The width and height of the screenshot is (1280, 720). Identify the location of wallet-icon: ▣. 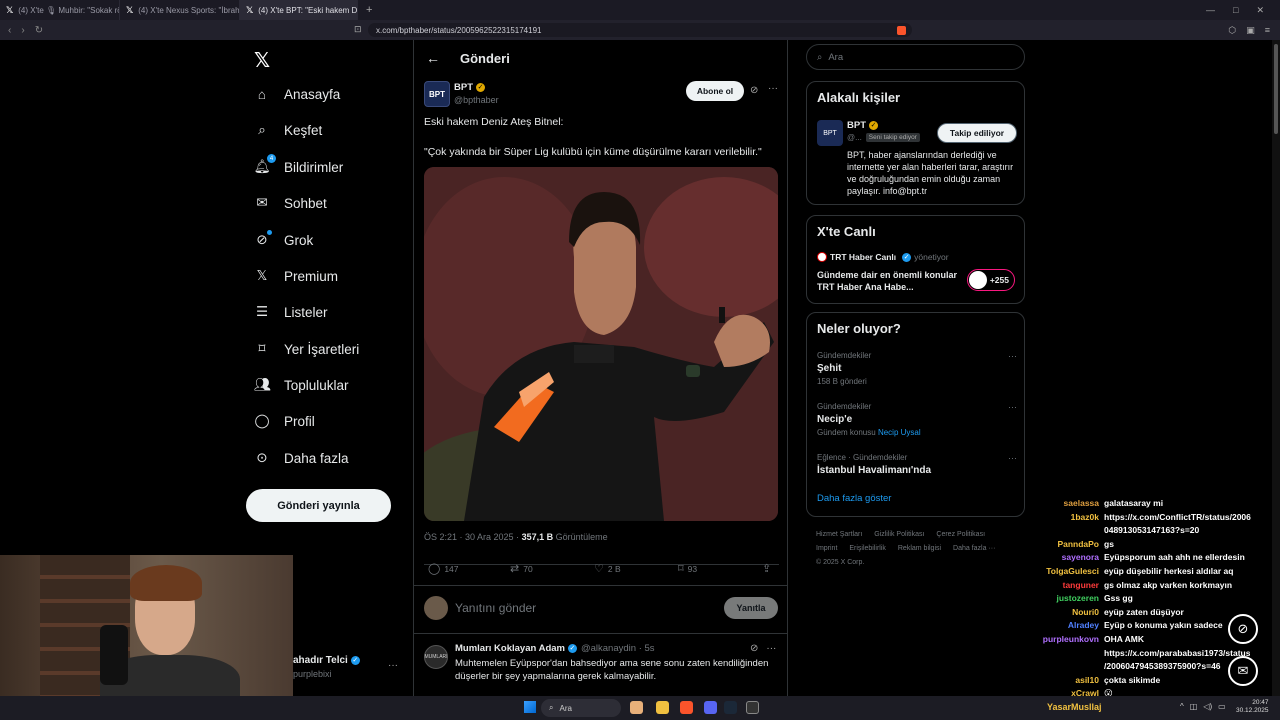
(1250, 30).